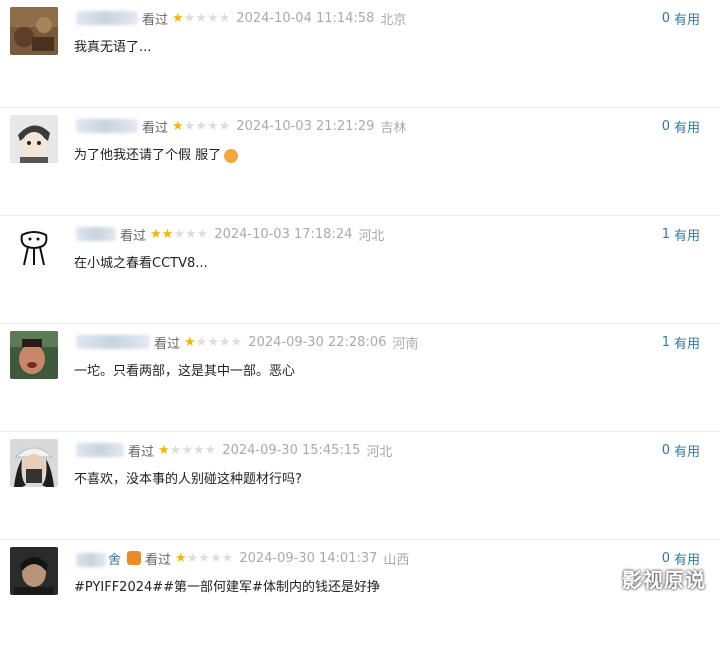  Describe the element at coordinates (231, 155) in the screenshot. I see `face-emoji-icon` at that location.